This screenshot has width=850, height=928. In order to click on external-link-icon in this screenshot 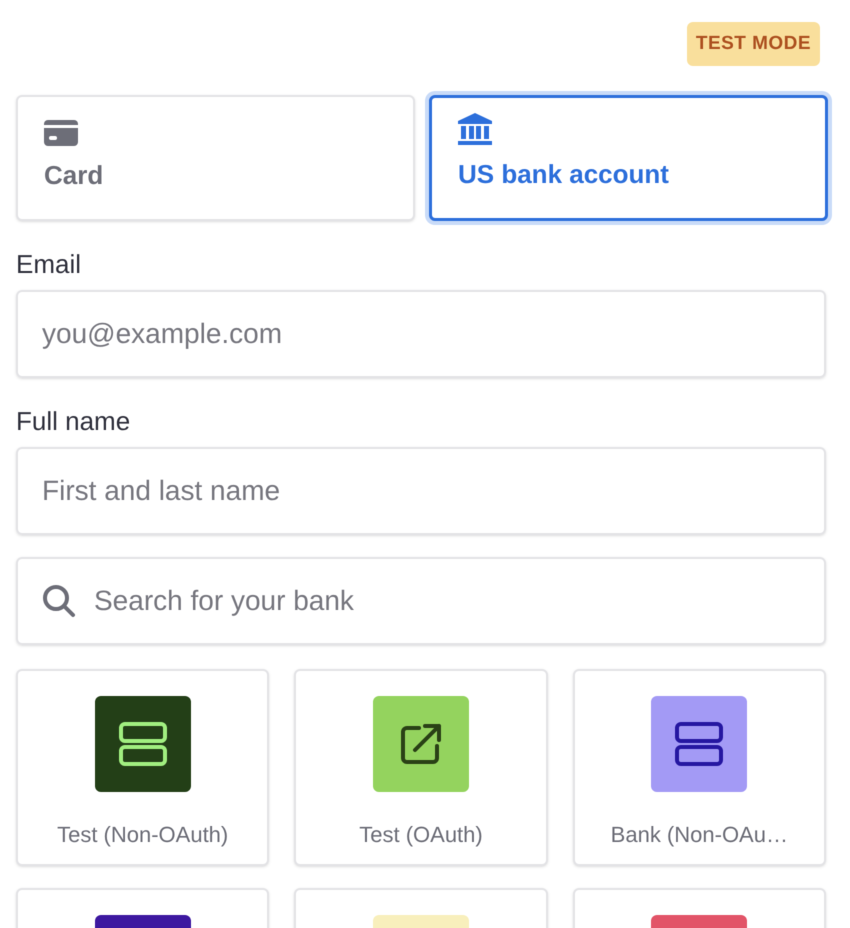, I will do `click(420, 744)`.